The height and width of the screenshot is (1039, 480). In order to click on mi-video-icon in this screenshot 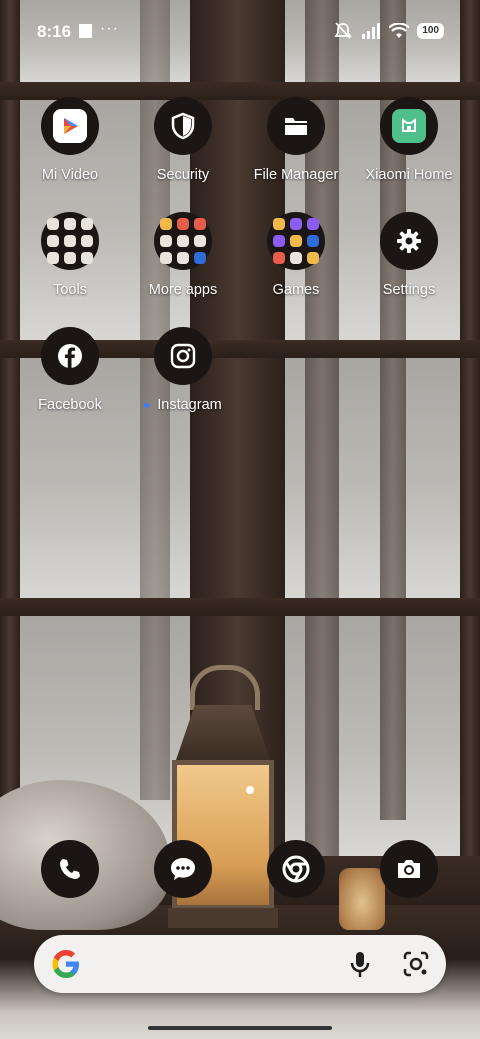, I will do `click(70, 126)`.